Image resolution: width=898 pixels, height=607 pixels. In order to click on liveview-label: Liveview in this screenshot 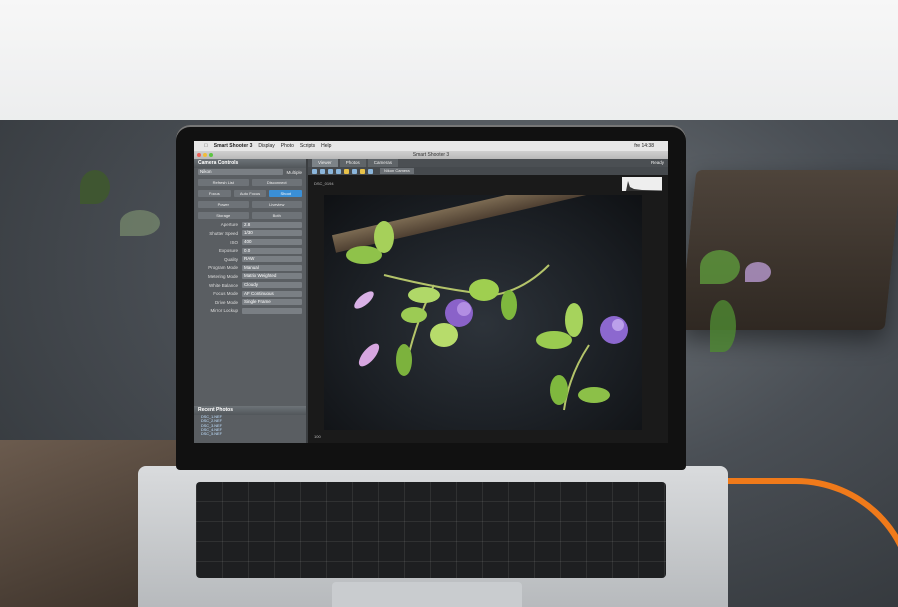, I will do `click(276, 204)`.